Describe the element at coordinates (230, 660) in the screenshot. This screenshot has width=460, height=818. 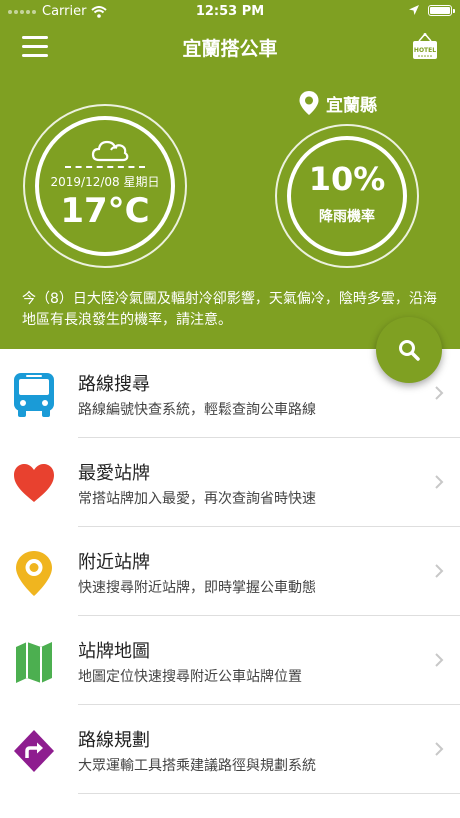
I see `list-item-stop-map: 站牌地圖 地圖定位快速搜尋附近公車站牌位置` at that location.